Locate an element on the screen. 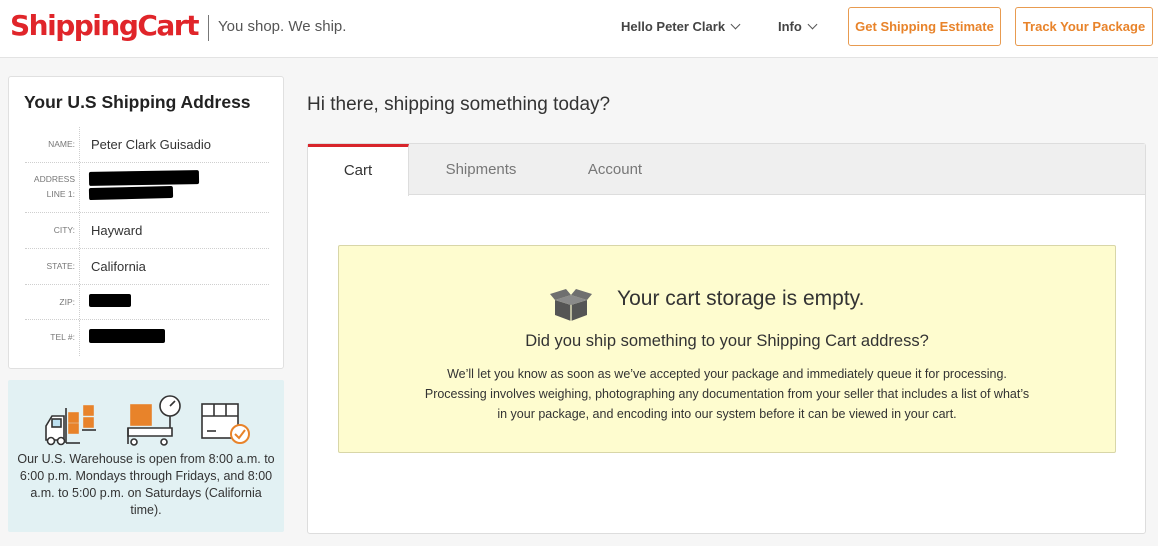 Image resolution: width=1158 pixels, height=546 pixels. tab-account: Account is located at coordinates (615, 169).